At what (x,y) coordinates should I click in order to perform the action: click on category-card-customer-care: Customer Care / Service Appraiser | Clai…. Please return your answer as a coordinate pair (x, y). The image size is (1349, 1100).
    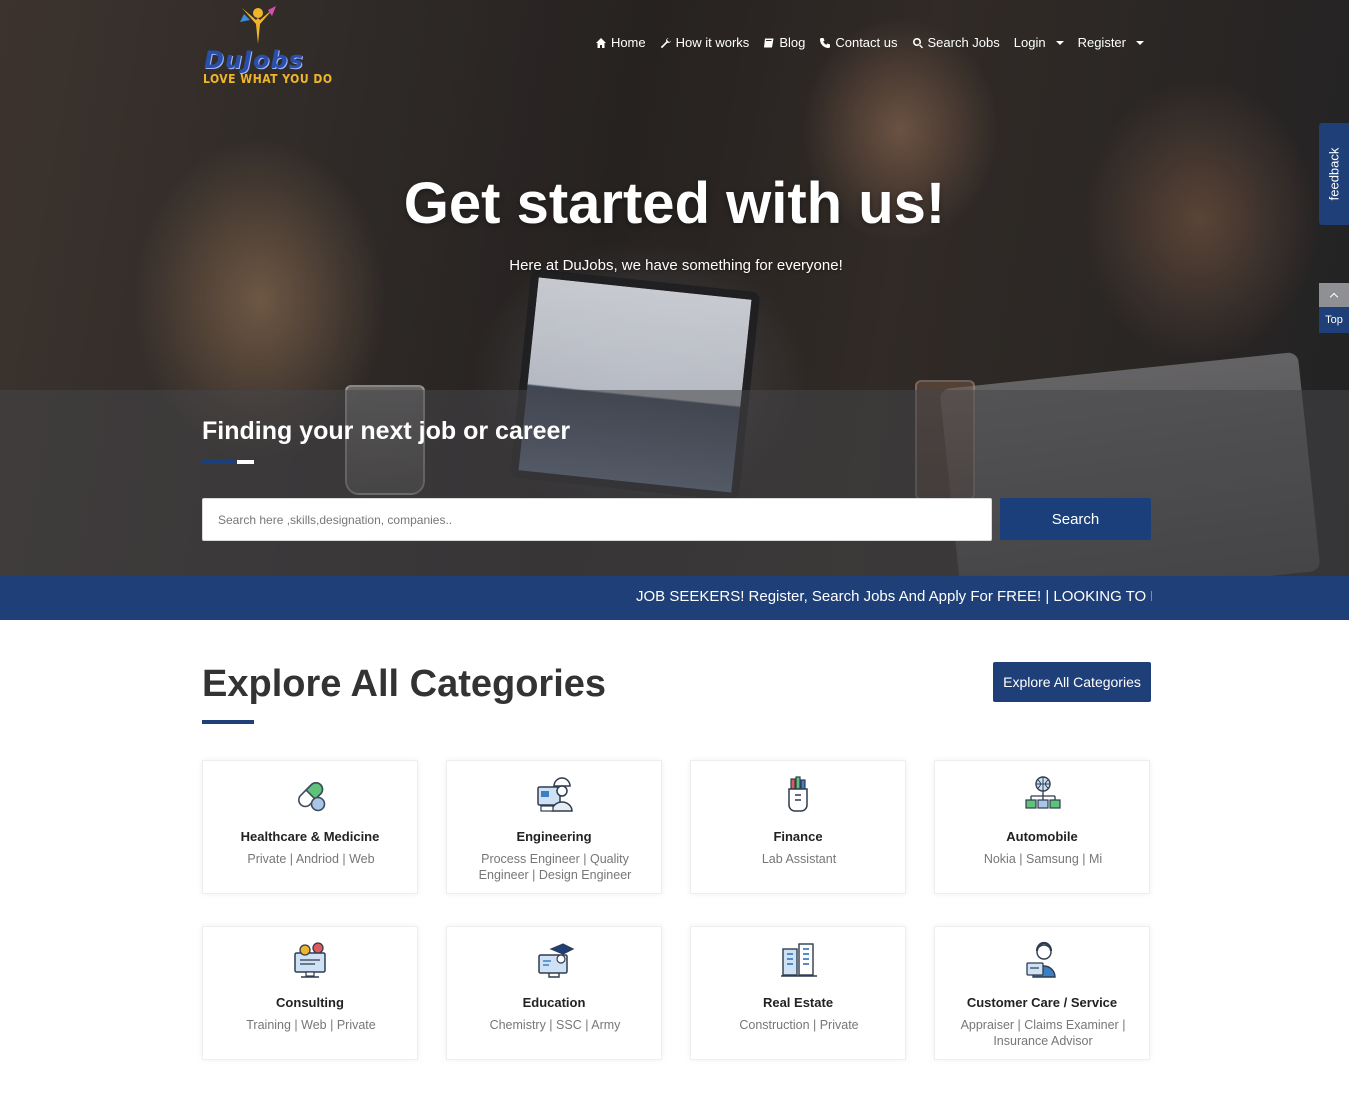
    Looking at the image, I should click on (1042, 993).